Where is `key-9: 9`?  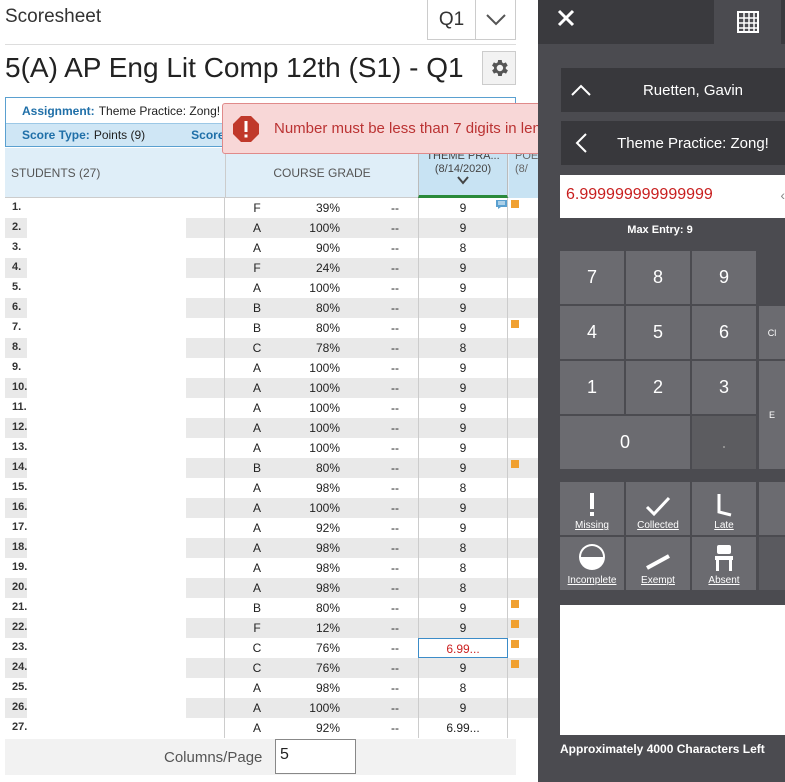 key-9: 9 is located at coordinates (724, 277).